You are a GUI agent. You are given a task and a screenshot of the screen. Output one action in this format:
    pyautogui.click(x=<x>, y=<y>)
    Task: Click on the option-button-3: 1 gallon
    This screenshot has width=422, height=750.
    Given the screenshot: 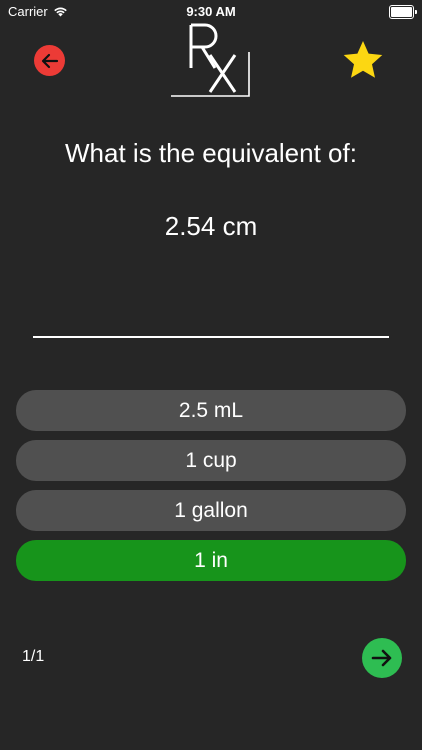 What is the action you would take?
    pyautogui.click(x=211, y=510)
    